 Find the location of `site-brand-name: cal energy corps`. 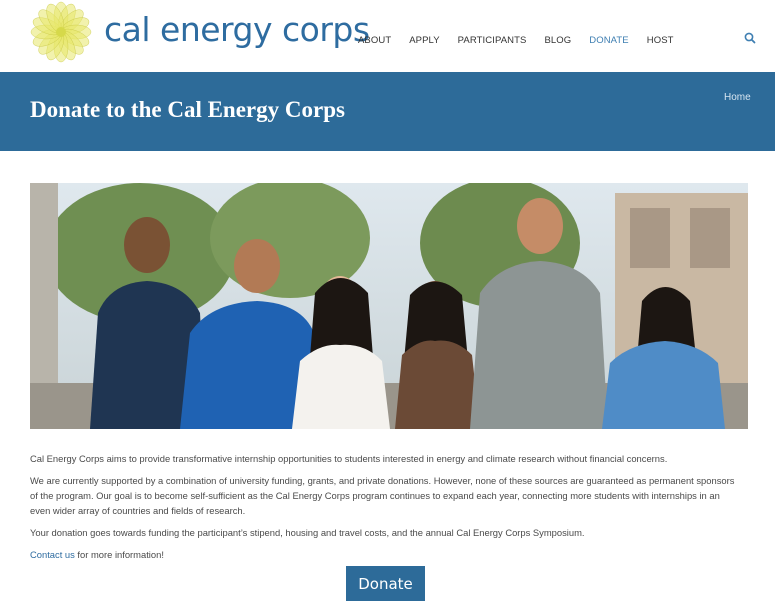

site-brand-name: cal energy corps is located at coordinates (237, 30).